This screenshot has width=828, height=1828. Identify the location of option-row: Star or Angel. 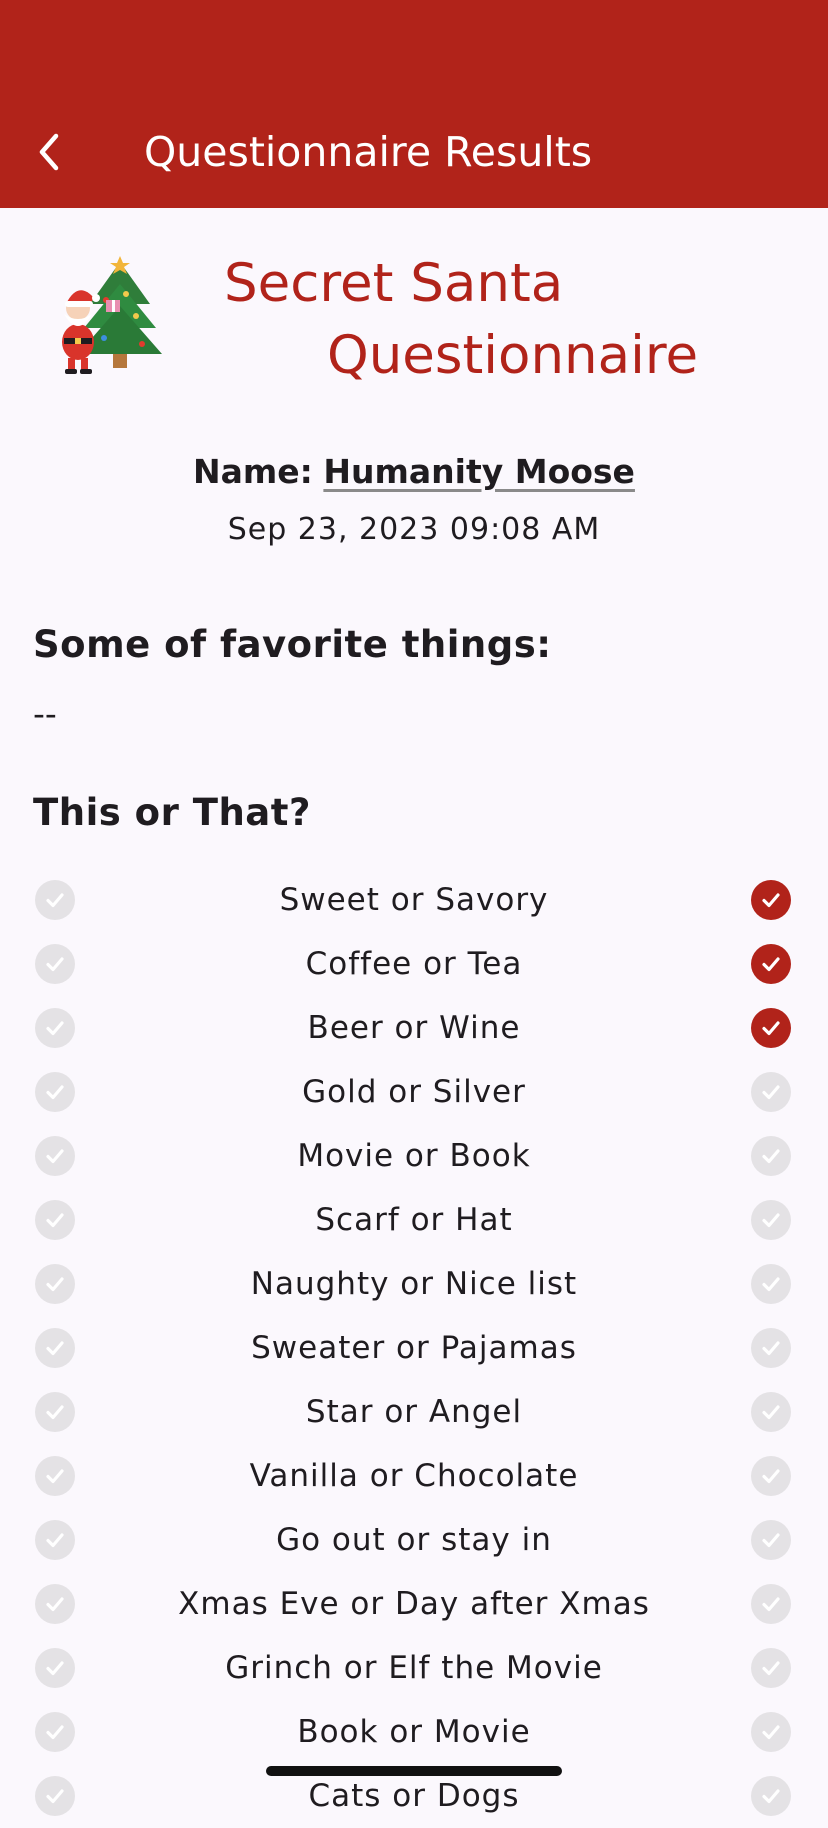
(414, 1412).